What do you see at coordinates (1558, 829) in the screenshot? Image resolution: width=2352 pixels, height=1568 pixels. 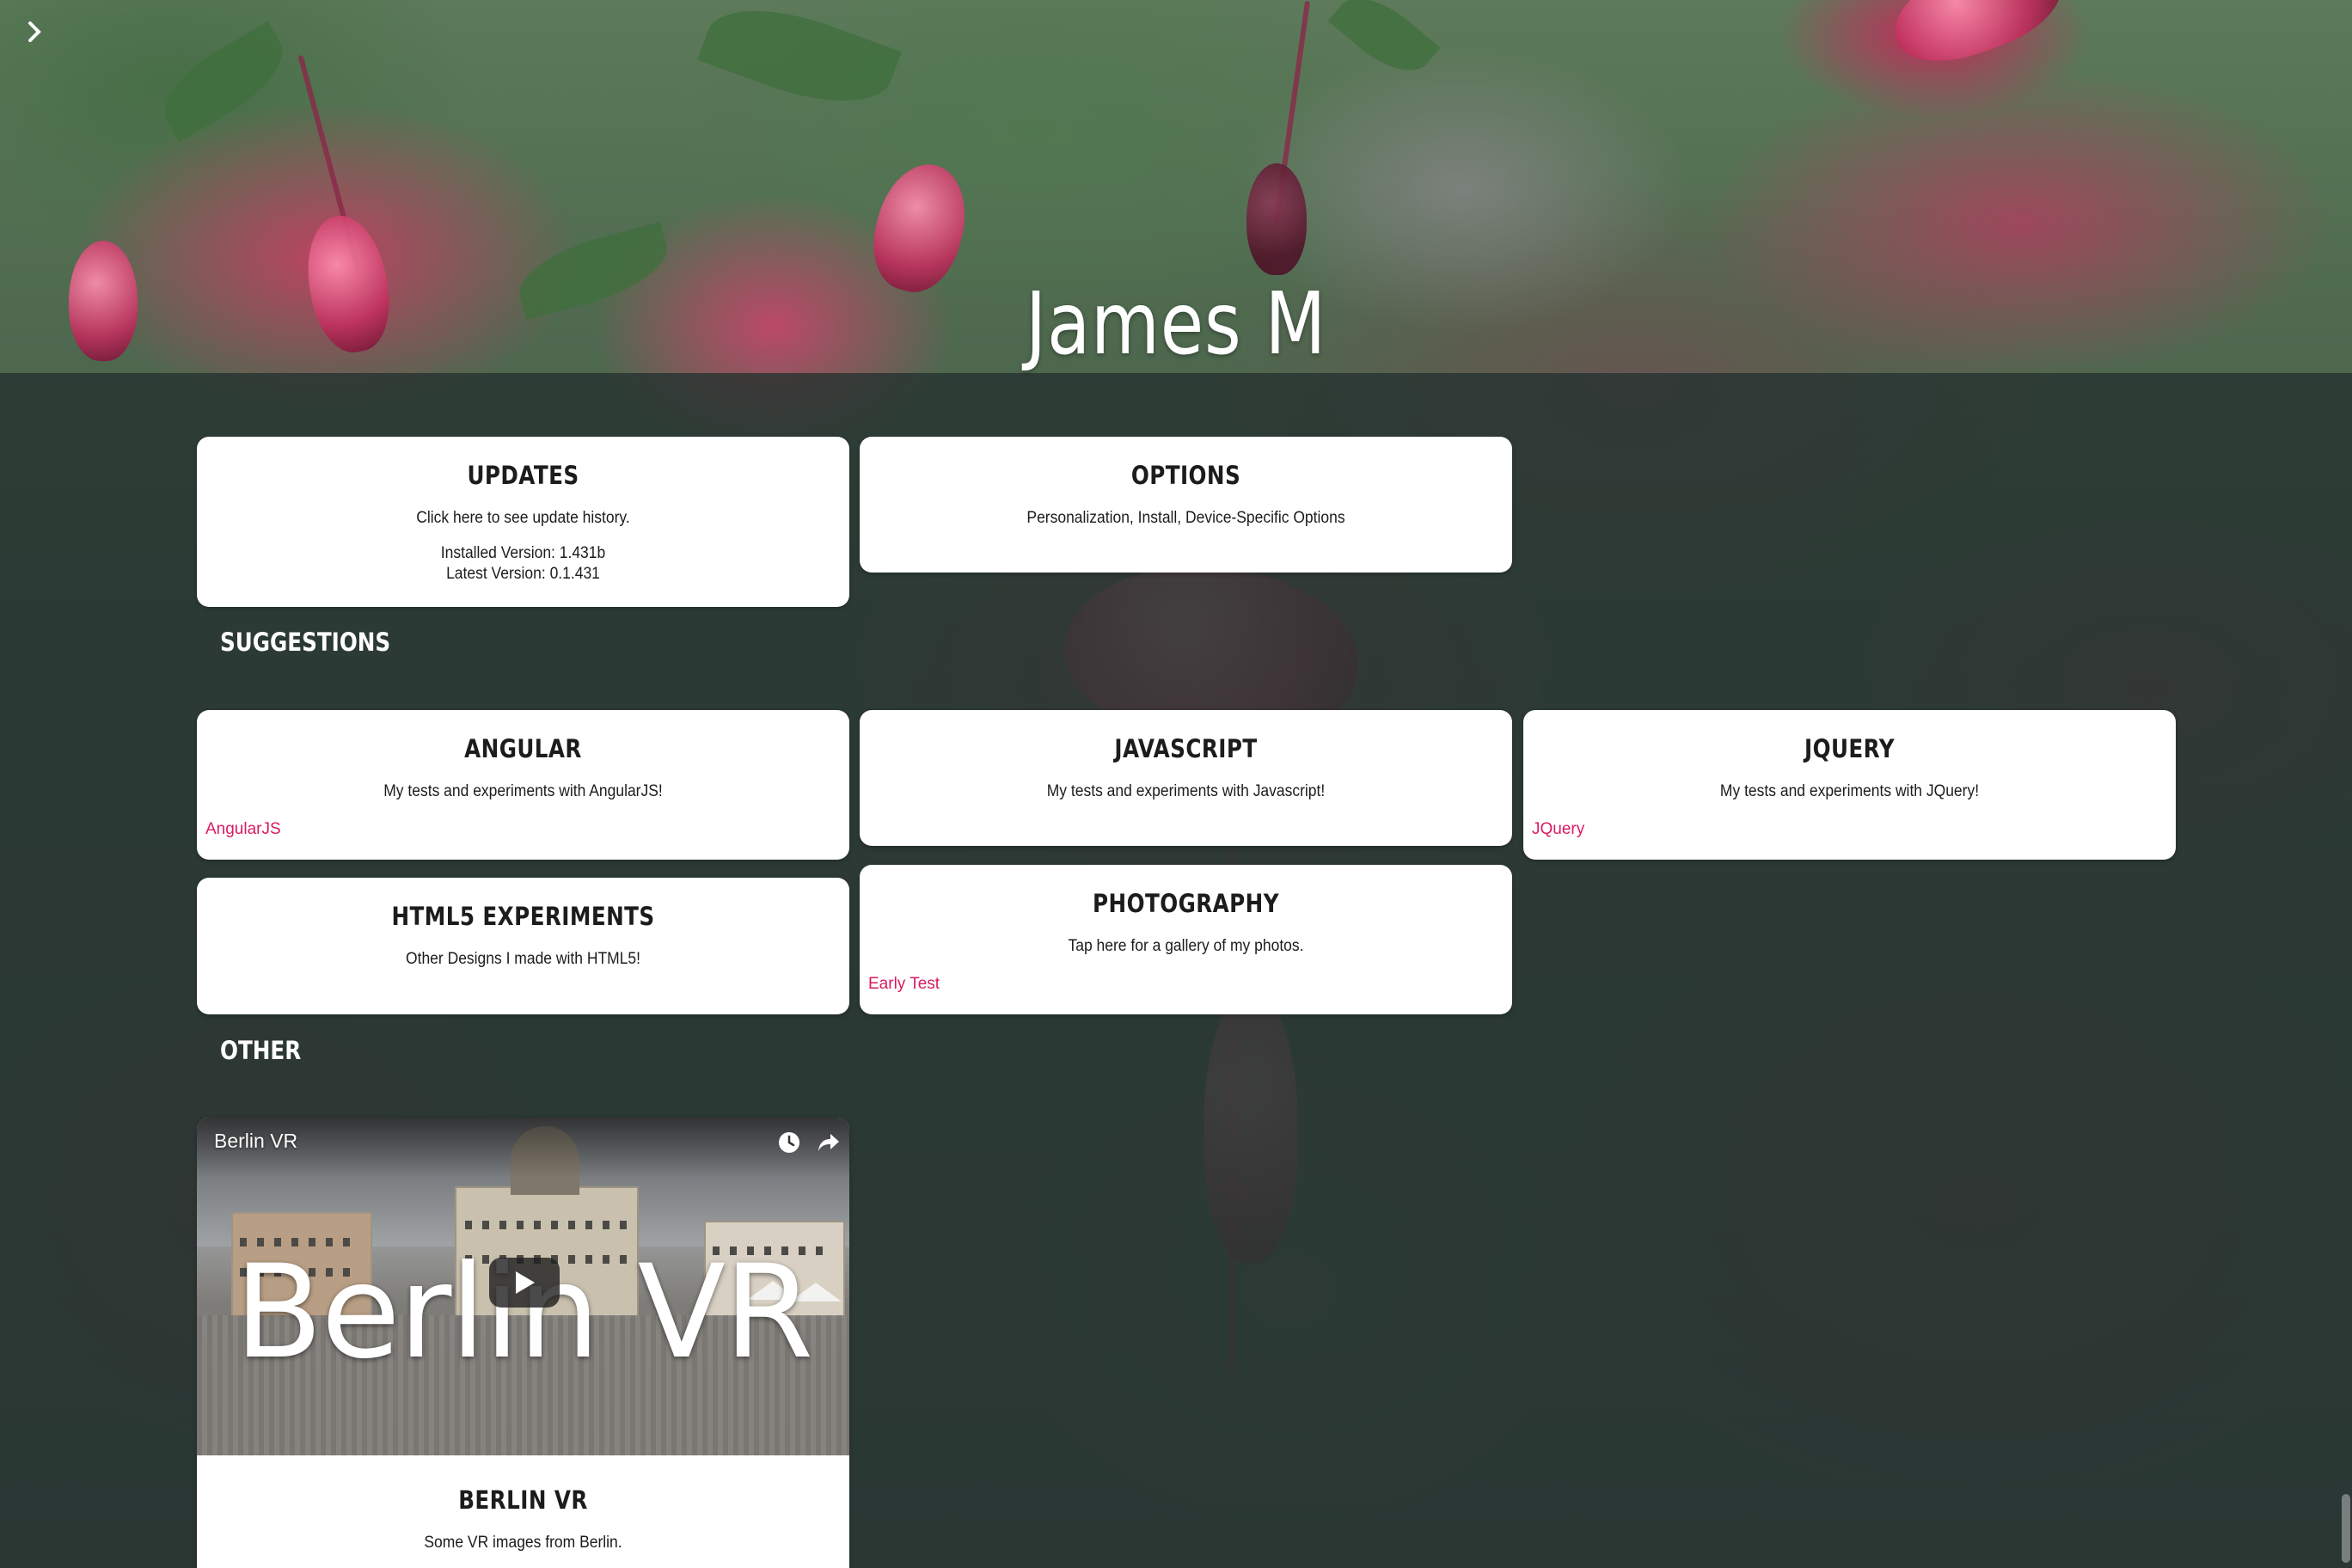 I see `jquery-tag-link: JQuery` at bounding box center [1558, 829].